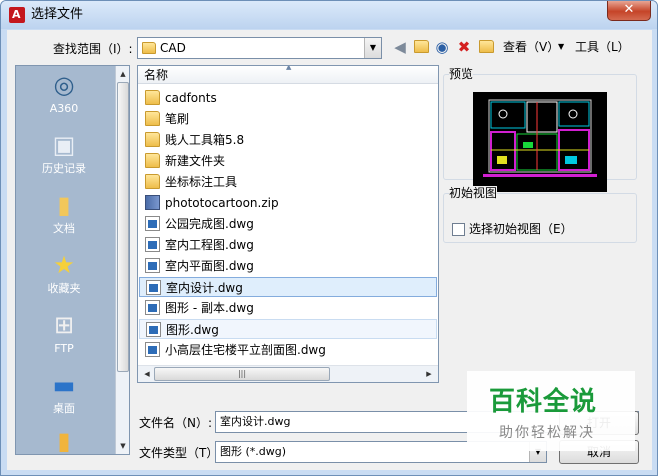 The image size is (658, 476). What do you see at coordinates (464, 47) in the screenshot?
I see `delete-icon: ✖` at bounding box center [464, 47].